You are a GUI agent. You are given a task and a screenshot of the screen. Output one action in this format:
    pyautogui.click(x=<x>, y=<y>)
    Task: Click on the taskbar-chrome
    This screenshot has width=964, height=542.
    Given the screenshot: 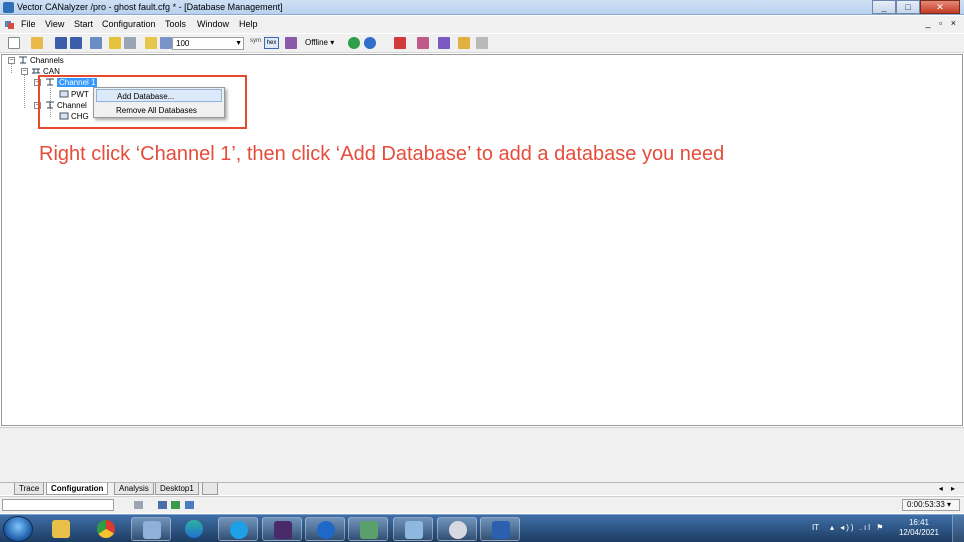 What is the action you would take?
    pyautogui.click(x=106, y=529)
    